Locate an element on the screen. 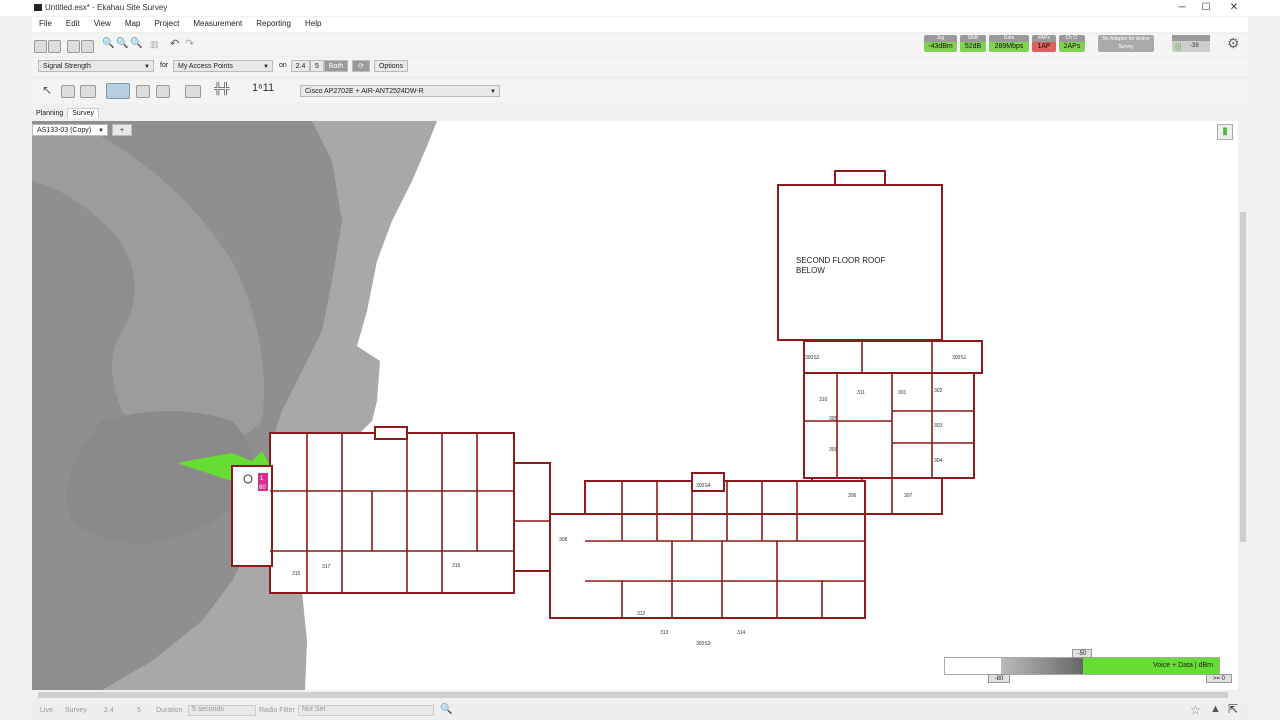  tab-planning: Planning is located at coordinates (49, 113).